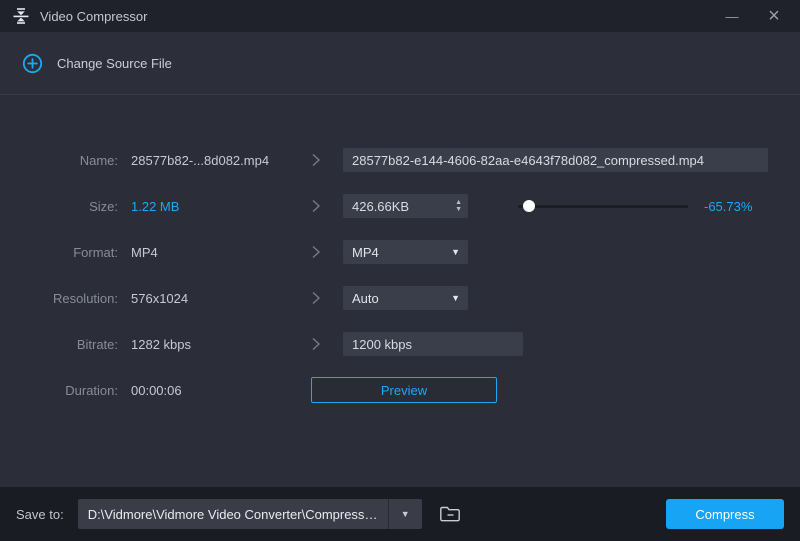 The height and width of the screenshot is (541, 800). I want to click on resolution-label: Resolution:, so click(85, 298).